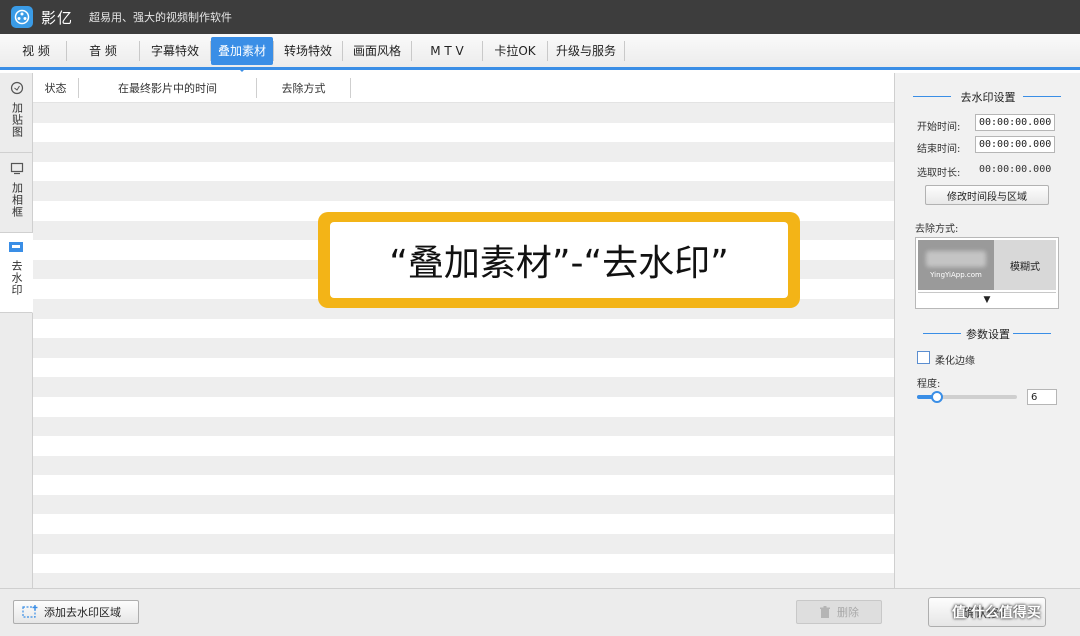 The width and height of the screenshot is (1080, 636). What do you see at coordinates (939, 149) in the screenshot?
I see `end-time-label: 结束时间:` at bounding box center [939, 149].